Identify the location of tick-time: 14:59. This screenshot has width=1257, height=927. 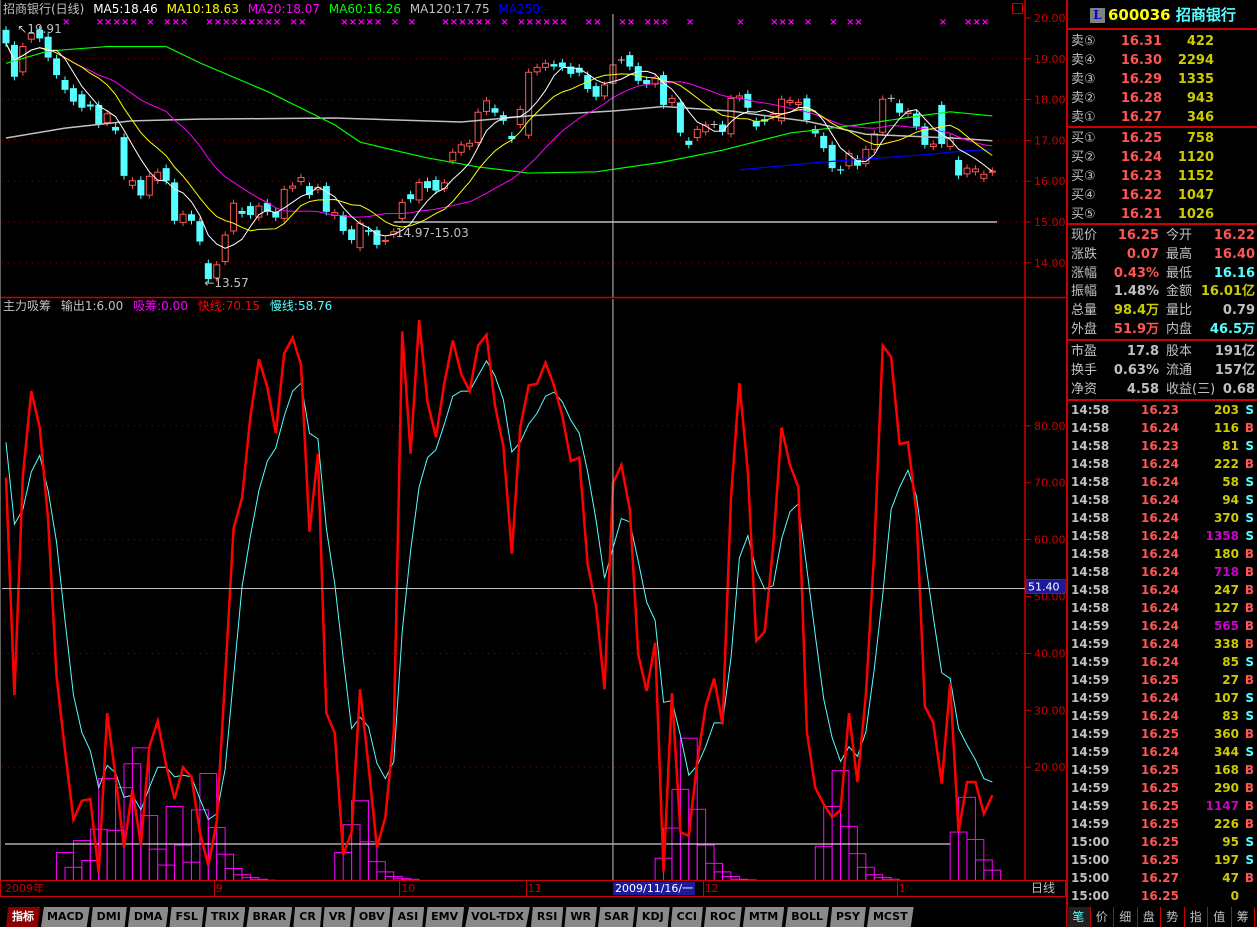
(1090, 644).